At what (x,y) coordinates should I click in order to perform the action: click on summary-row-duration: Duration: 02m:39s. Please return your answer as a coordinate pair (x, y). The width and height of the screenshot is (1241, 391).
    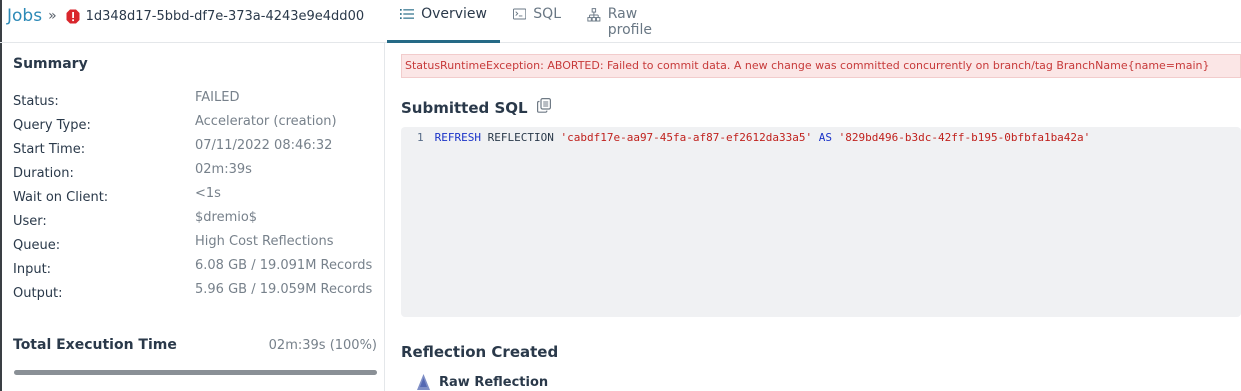
    Looking at the image, I should click on (195, 174).